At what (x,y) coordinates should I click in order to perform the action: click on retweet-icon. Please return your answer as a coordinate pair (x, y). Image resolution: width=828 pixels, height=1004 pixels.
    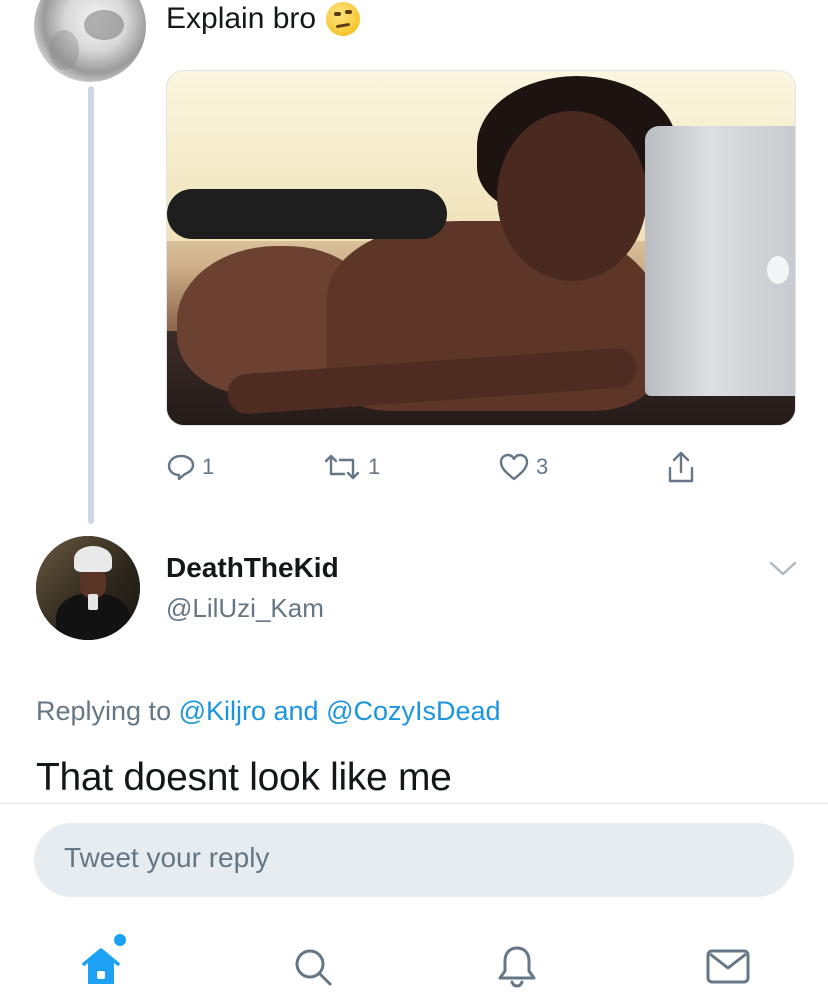
    Looking at the image, I should click on (342, 467).